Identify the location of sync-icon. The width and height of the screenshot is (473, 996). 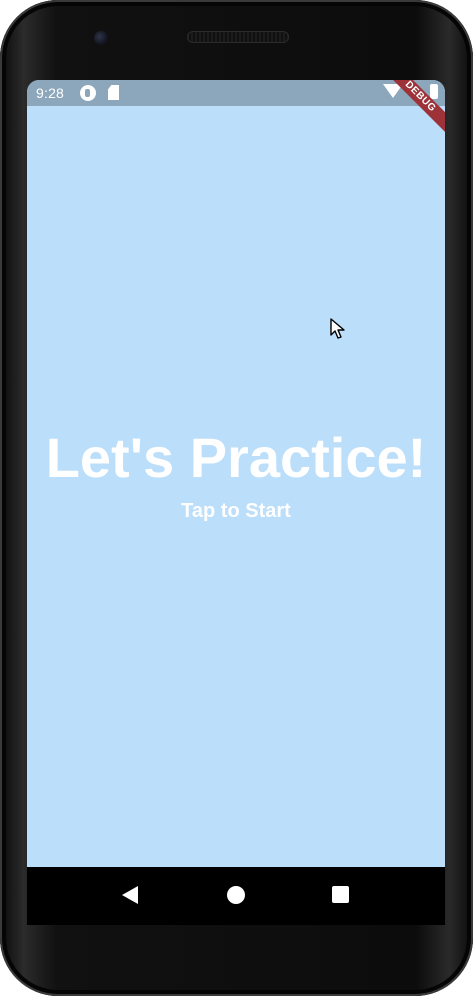
(88, 93).